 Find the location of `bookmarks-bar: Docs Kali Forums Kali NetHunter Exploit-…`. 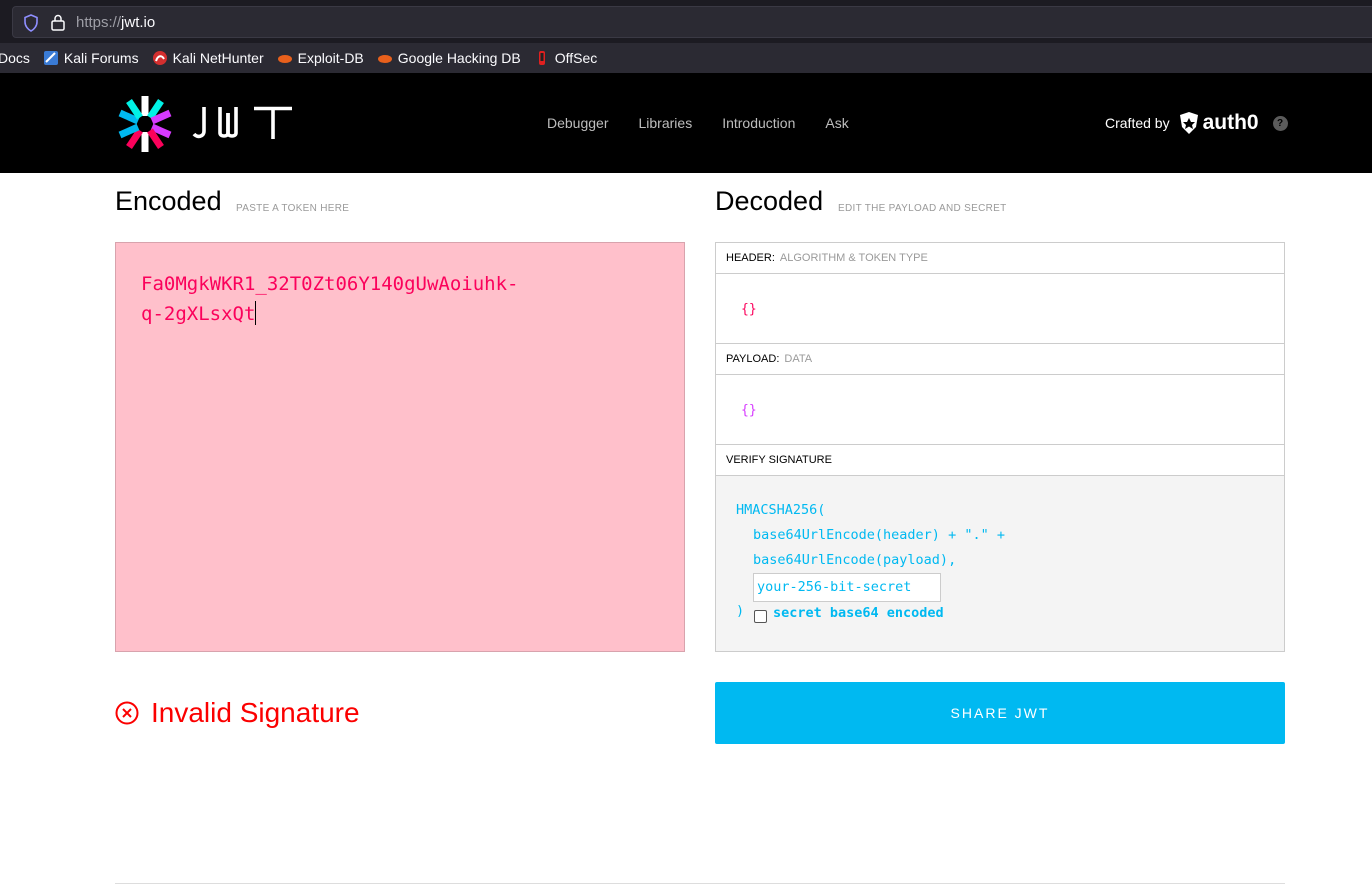

bookmarks-bar: Docs Kali Forums Kali NetHunter Exploit-… is located at coordinates (686, 58).